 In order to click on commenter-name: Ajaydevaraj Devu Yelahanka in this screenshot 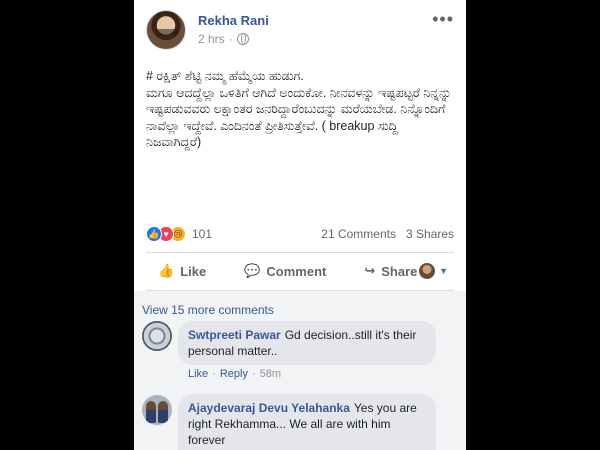, I will do `click(269, 408)`.